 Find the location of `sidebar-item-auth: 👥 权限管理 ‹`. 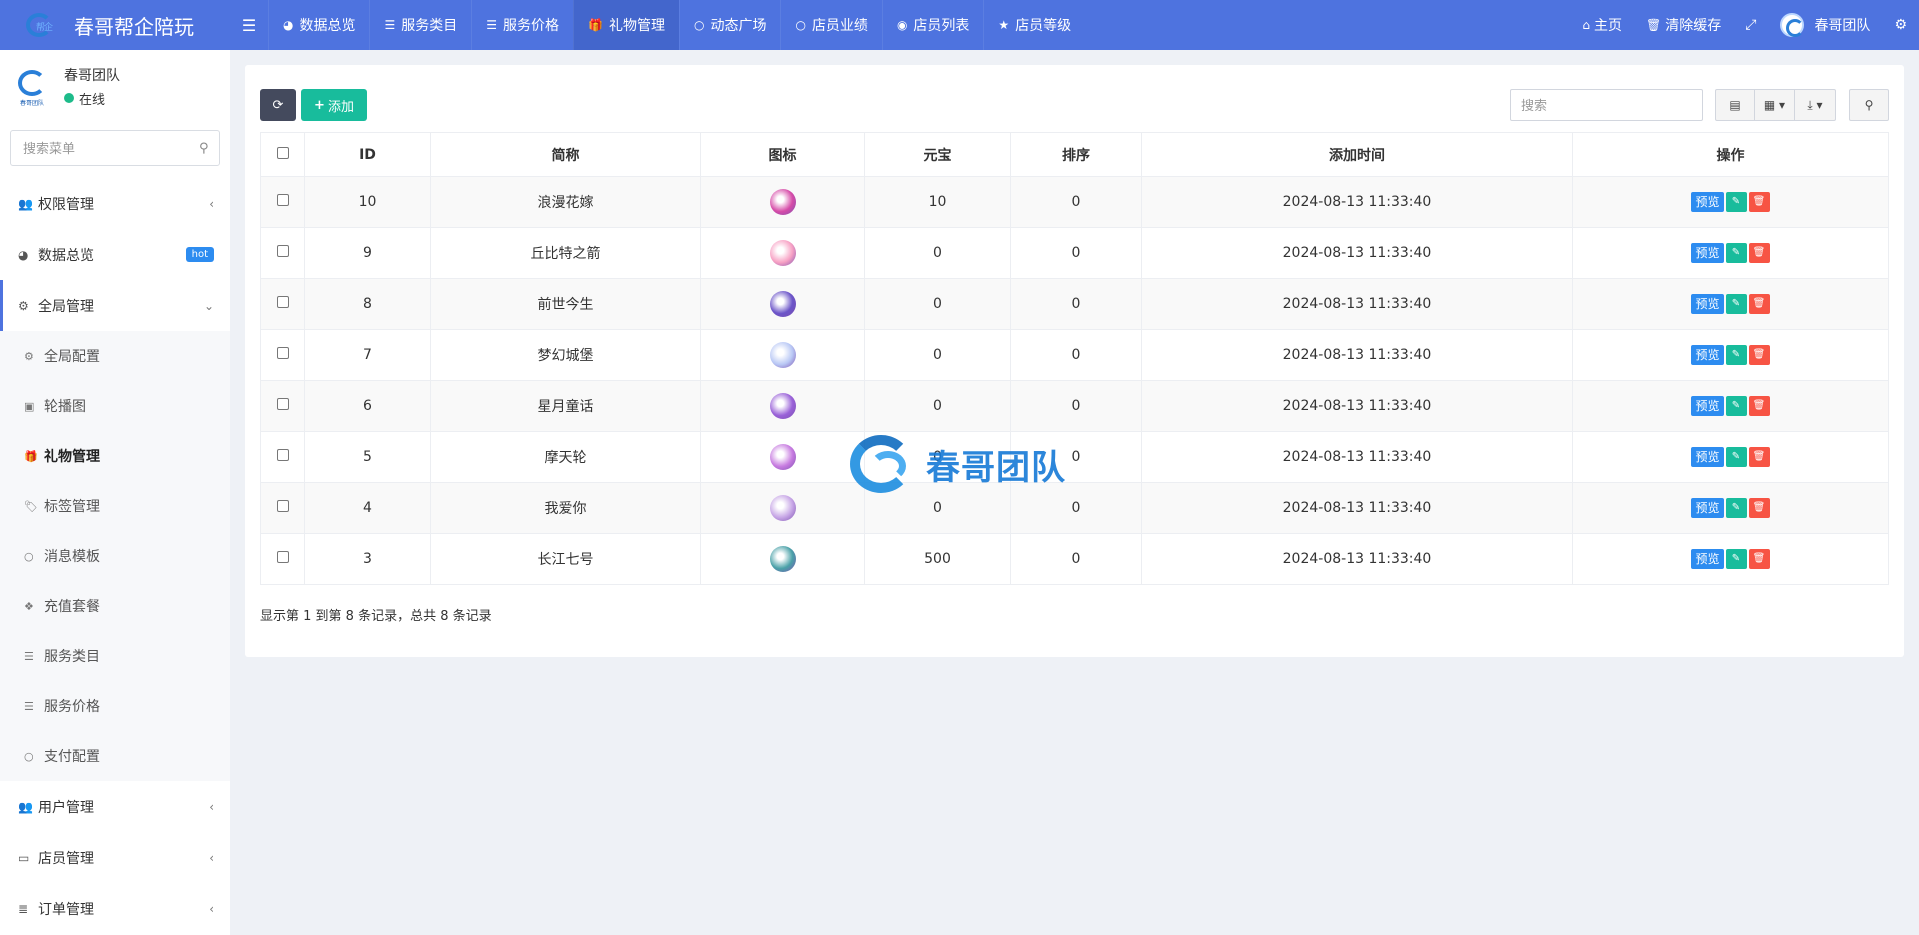

sidebar-item-auth: 👥 权限管理 ‹ is located at coordinates (115, 203).